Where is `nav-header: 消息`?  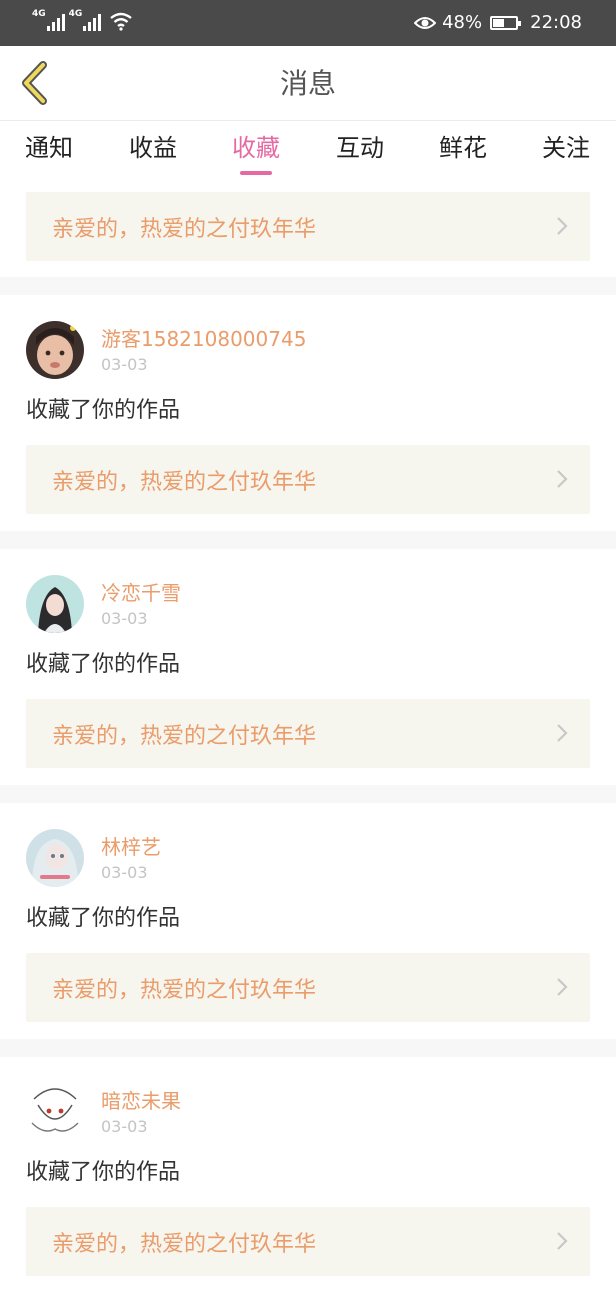 nav-header: 消息 is located at coordinates (308, 83).